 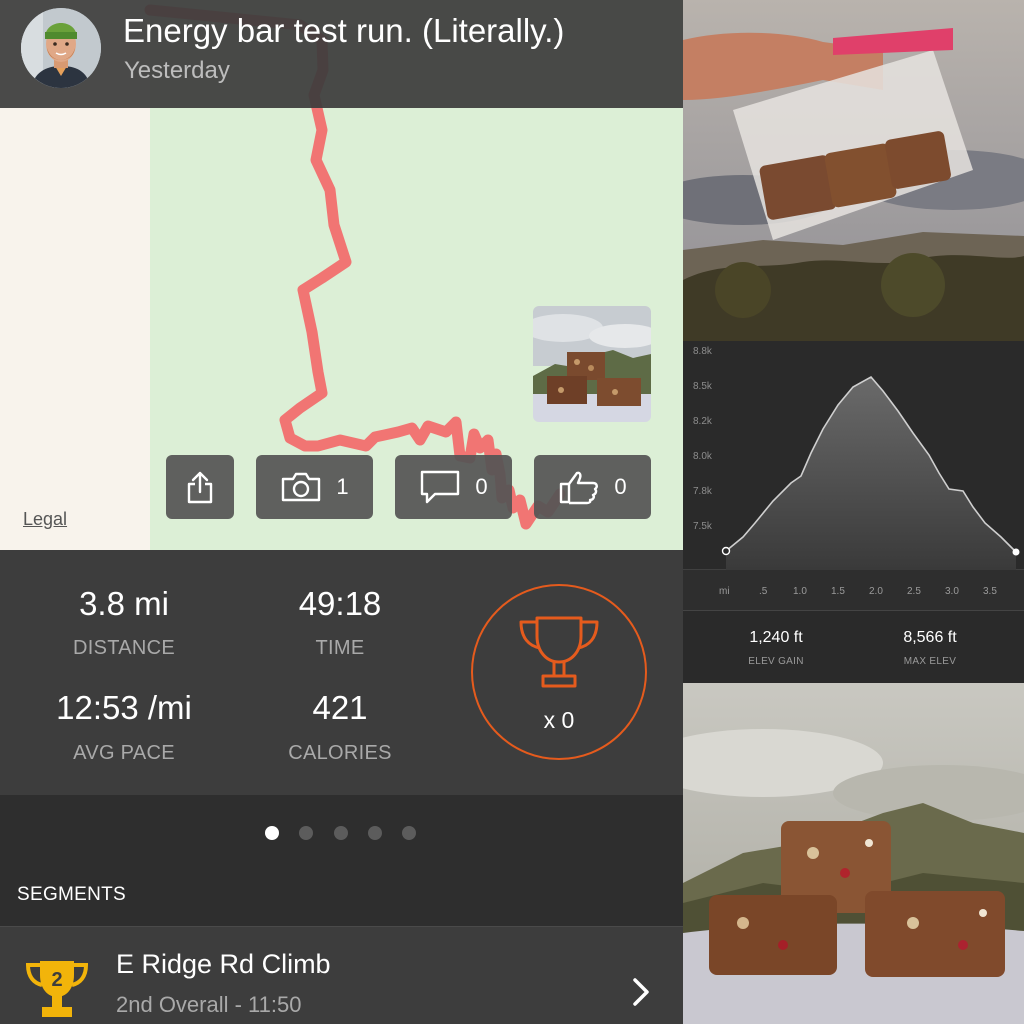 What do you see at coordinates (702, 421) in the screenshot?
I see `y-tick-3: 8.2k` at bounding box center [702, 421].